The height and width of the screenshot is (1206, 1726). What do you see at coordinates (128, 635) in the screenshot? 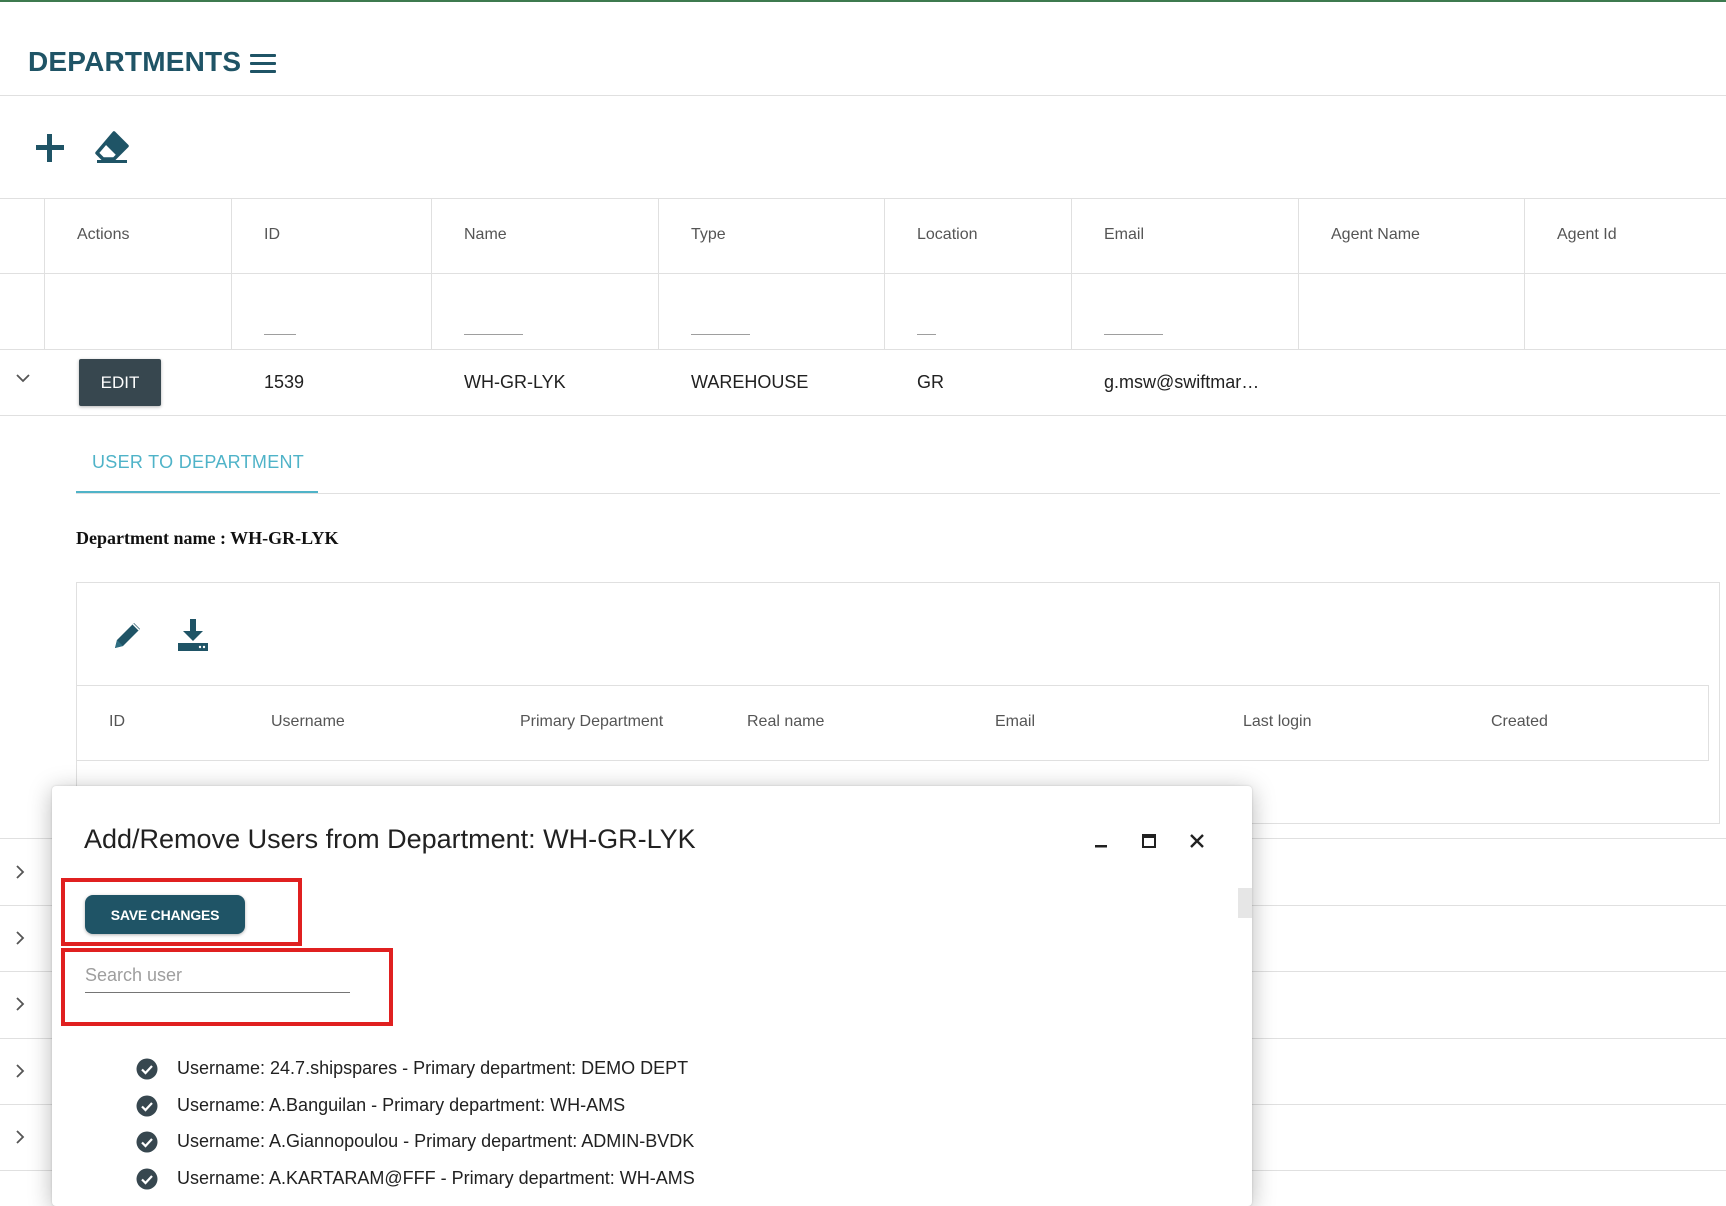
I see `pencil-icon` at bounding box center [128, 635].